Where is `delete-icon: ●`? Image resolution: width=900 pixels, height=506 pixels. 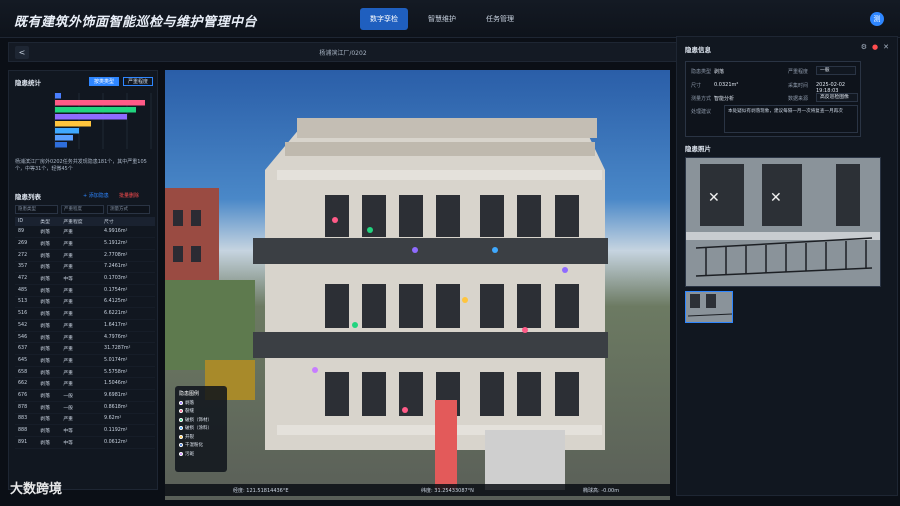
delete-icon: ● is located at coordinates (875, 47).